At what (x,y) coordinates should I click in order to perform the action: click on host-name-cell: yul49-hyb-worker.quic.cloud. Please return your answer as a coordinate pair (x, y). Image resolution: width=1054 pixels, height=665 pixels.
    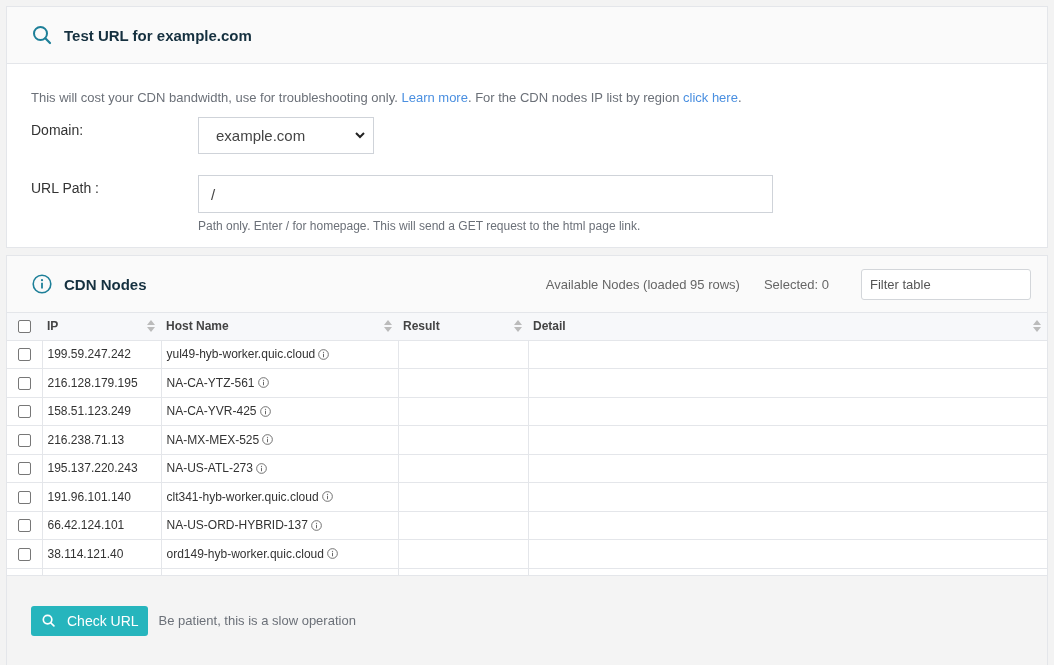
    Looking at the image, I should click on (241, 354).